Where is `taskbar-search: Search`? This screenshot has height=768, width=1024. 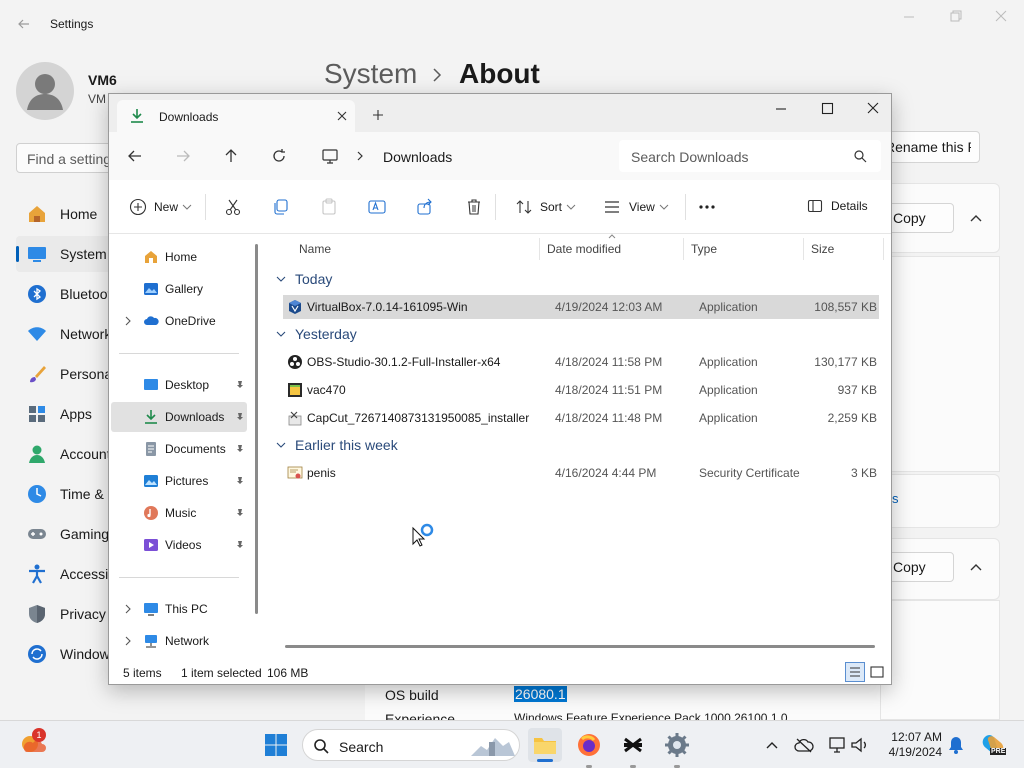
taskbar-search: Search is located at coordinates (411, 745).